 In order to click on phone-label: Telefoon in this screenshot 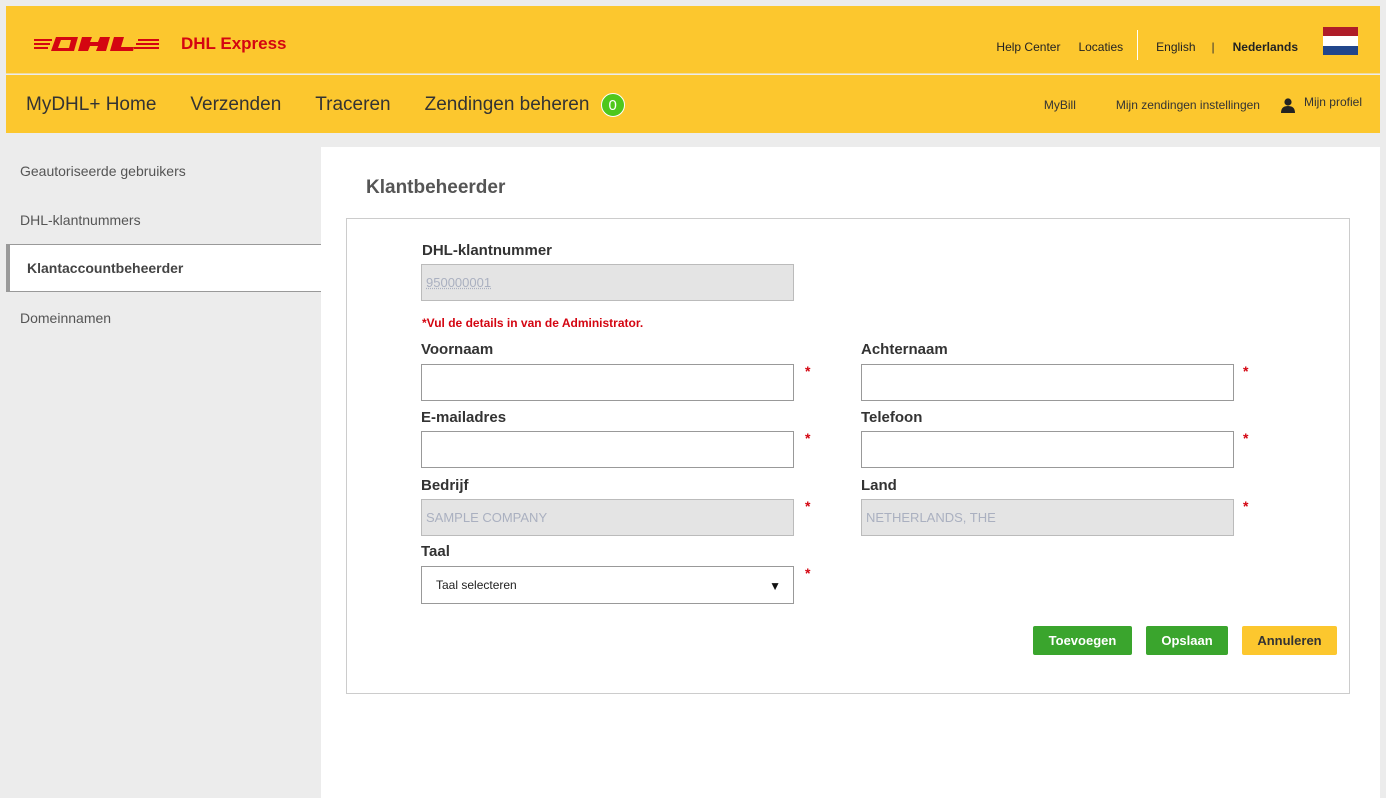, I will do `click(892, 417)`.